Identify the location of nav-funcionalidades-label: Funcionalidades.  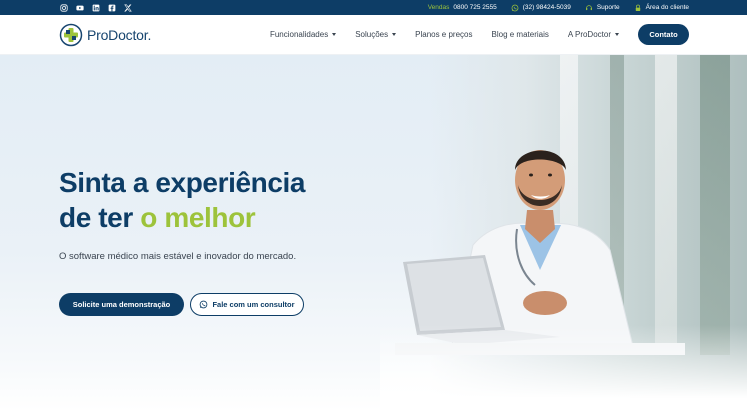
(299, 34).